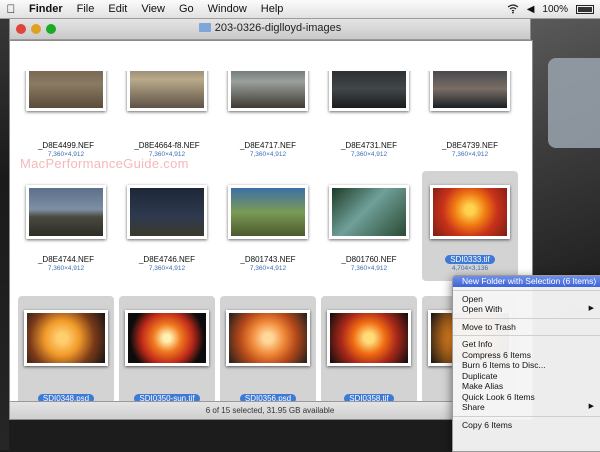  I want to click on file-item: _D8E4746.NEF 7,360×4,912, so click(167, 226).